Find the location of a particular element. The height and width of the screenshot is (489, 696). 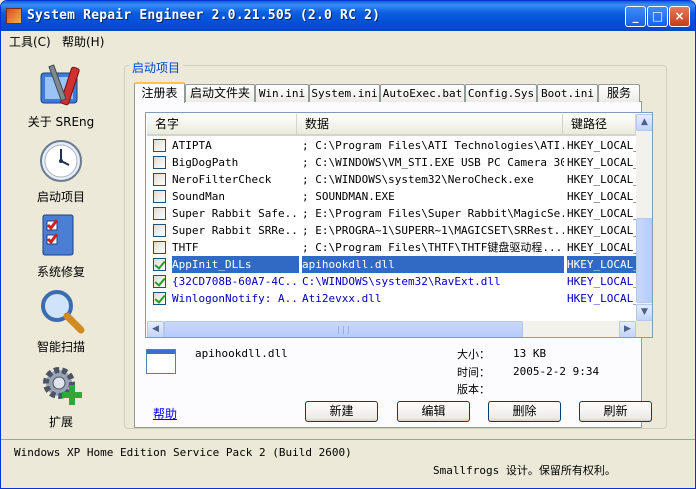

menu-tools: 工具(C) is located at coordinates (30, 41).